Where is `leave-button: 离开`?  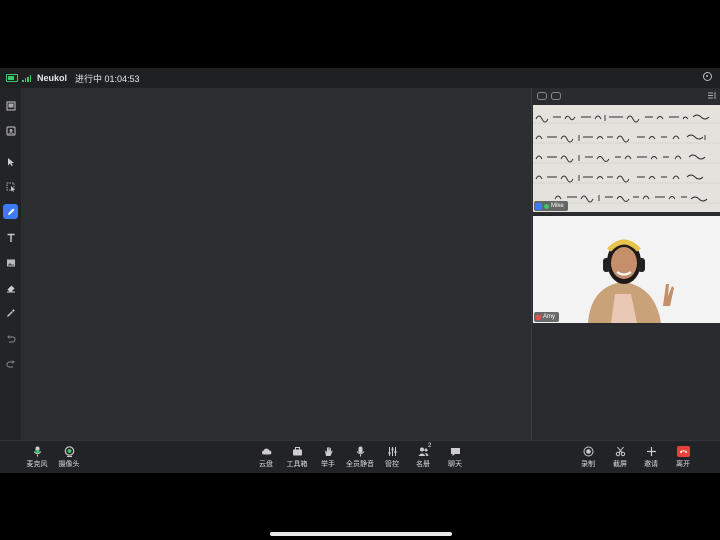 leave-button: 离开 is located at coordinates (683, 456).